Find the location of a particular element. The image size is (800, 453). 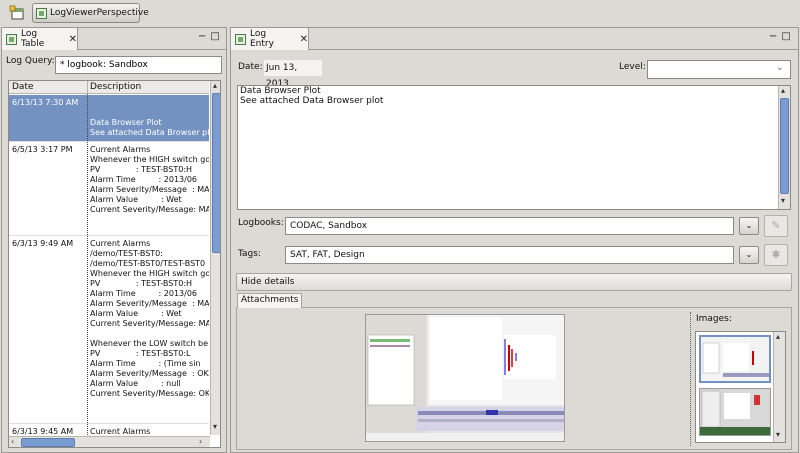

log-query-label: Log Query: is located at coordinates (30, 61).